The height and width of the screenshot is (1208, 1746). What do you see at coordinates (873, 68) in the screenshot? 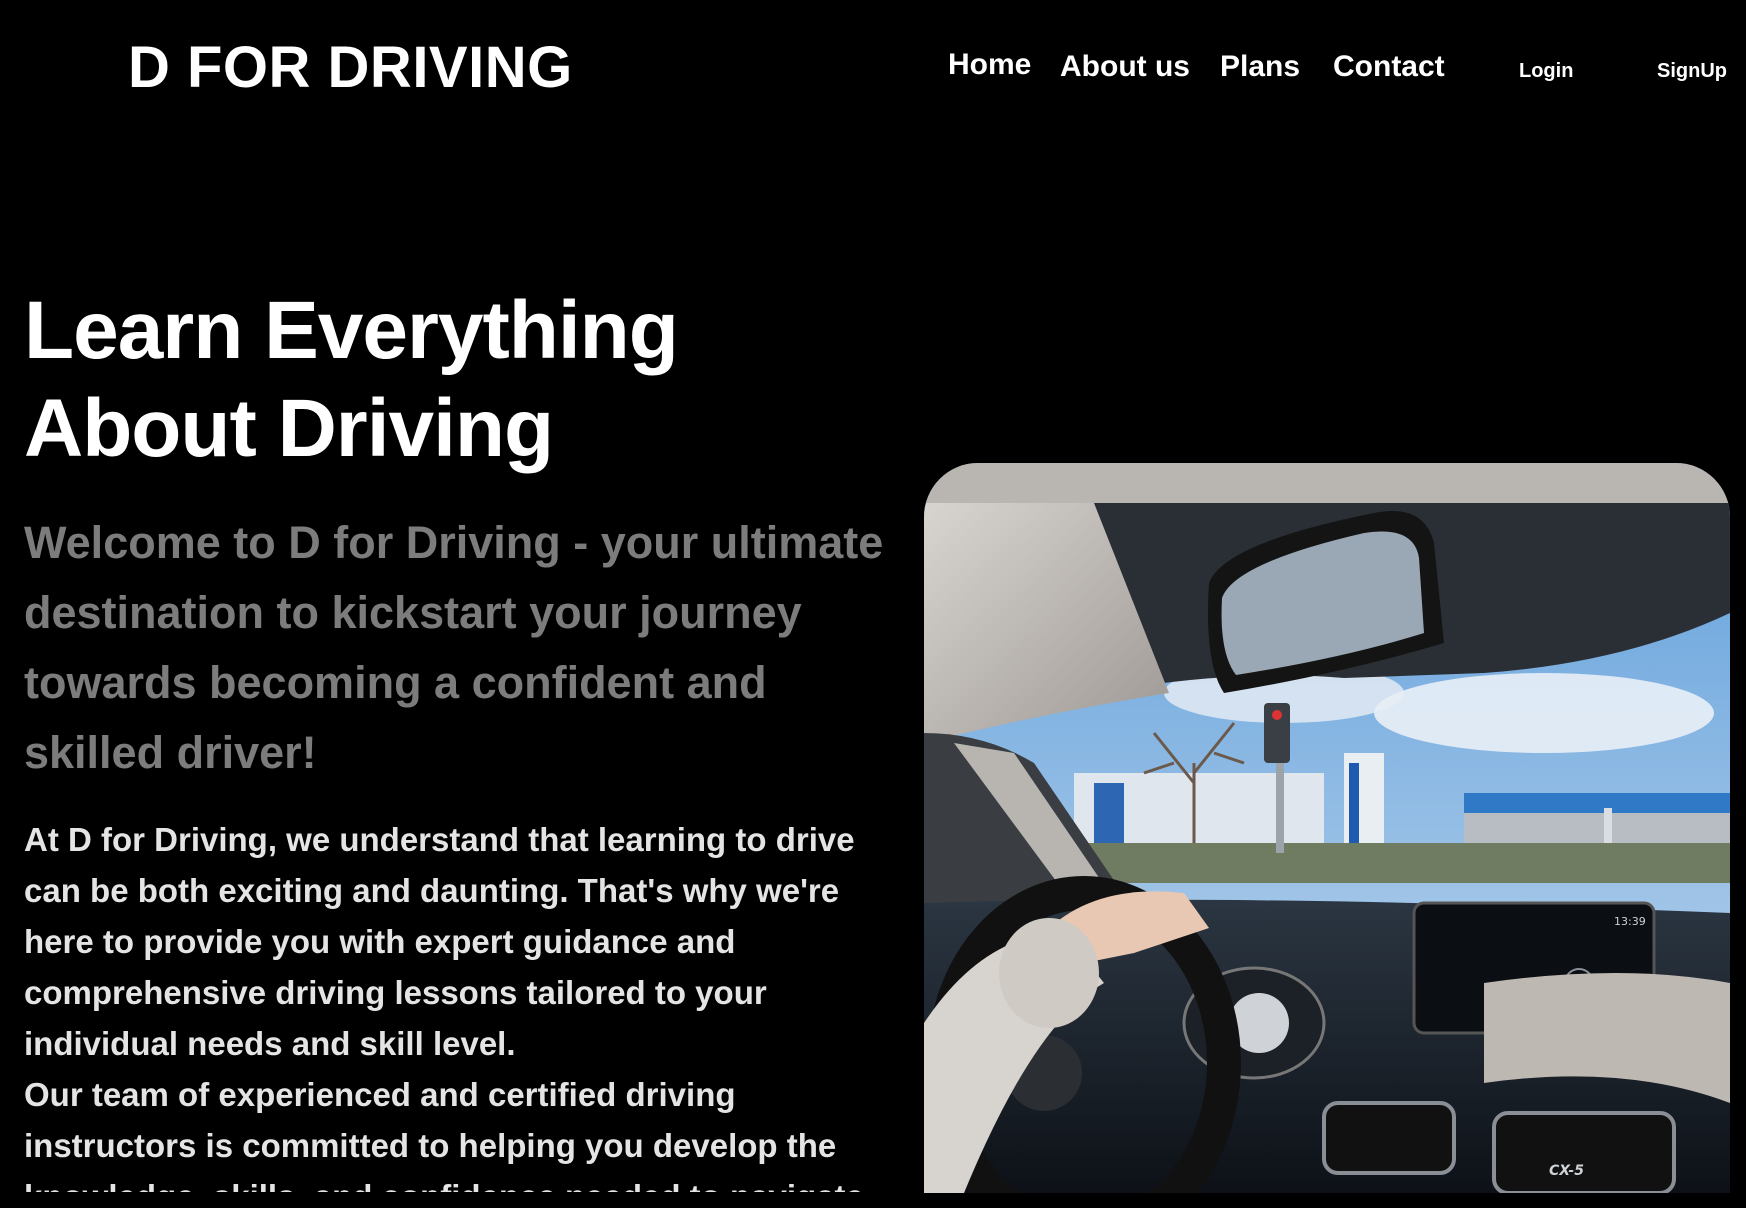
I see `main-nav: Home About us Plans Contact Login SignUp` at bounding box center [873, 68].